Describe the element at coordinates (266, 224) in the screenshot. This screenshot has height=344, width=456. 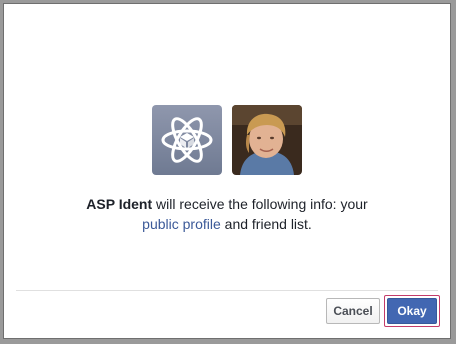
I see `message-line2: and friend list.` at that location.